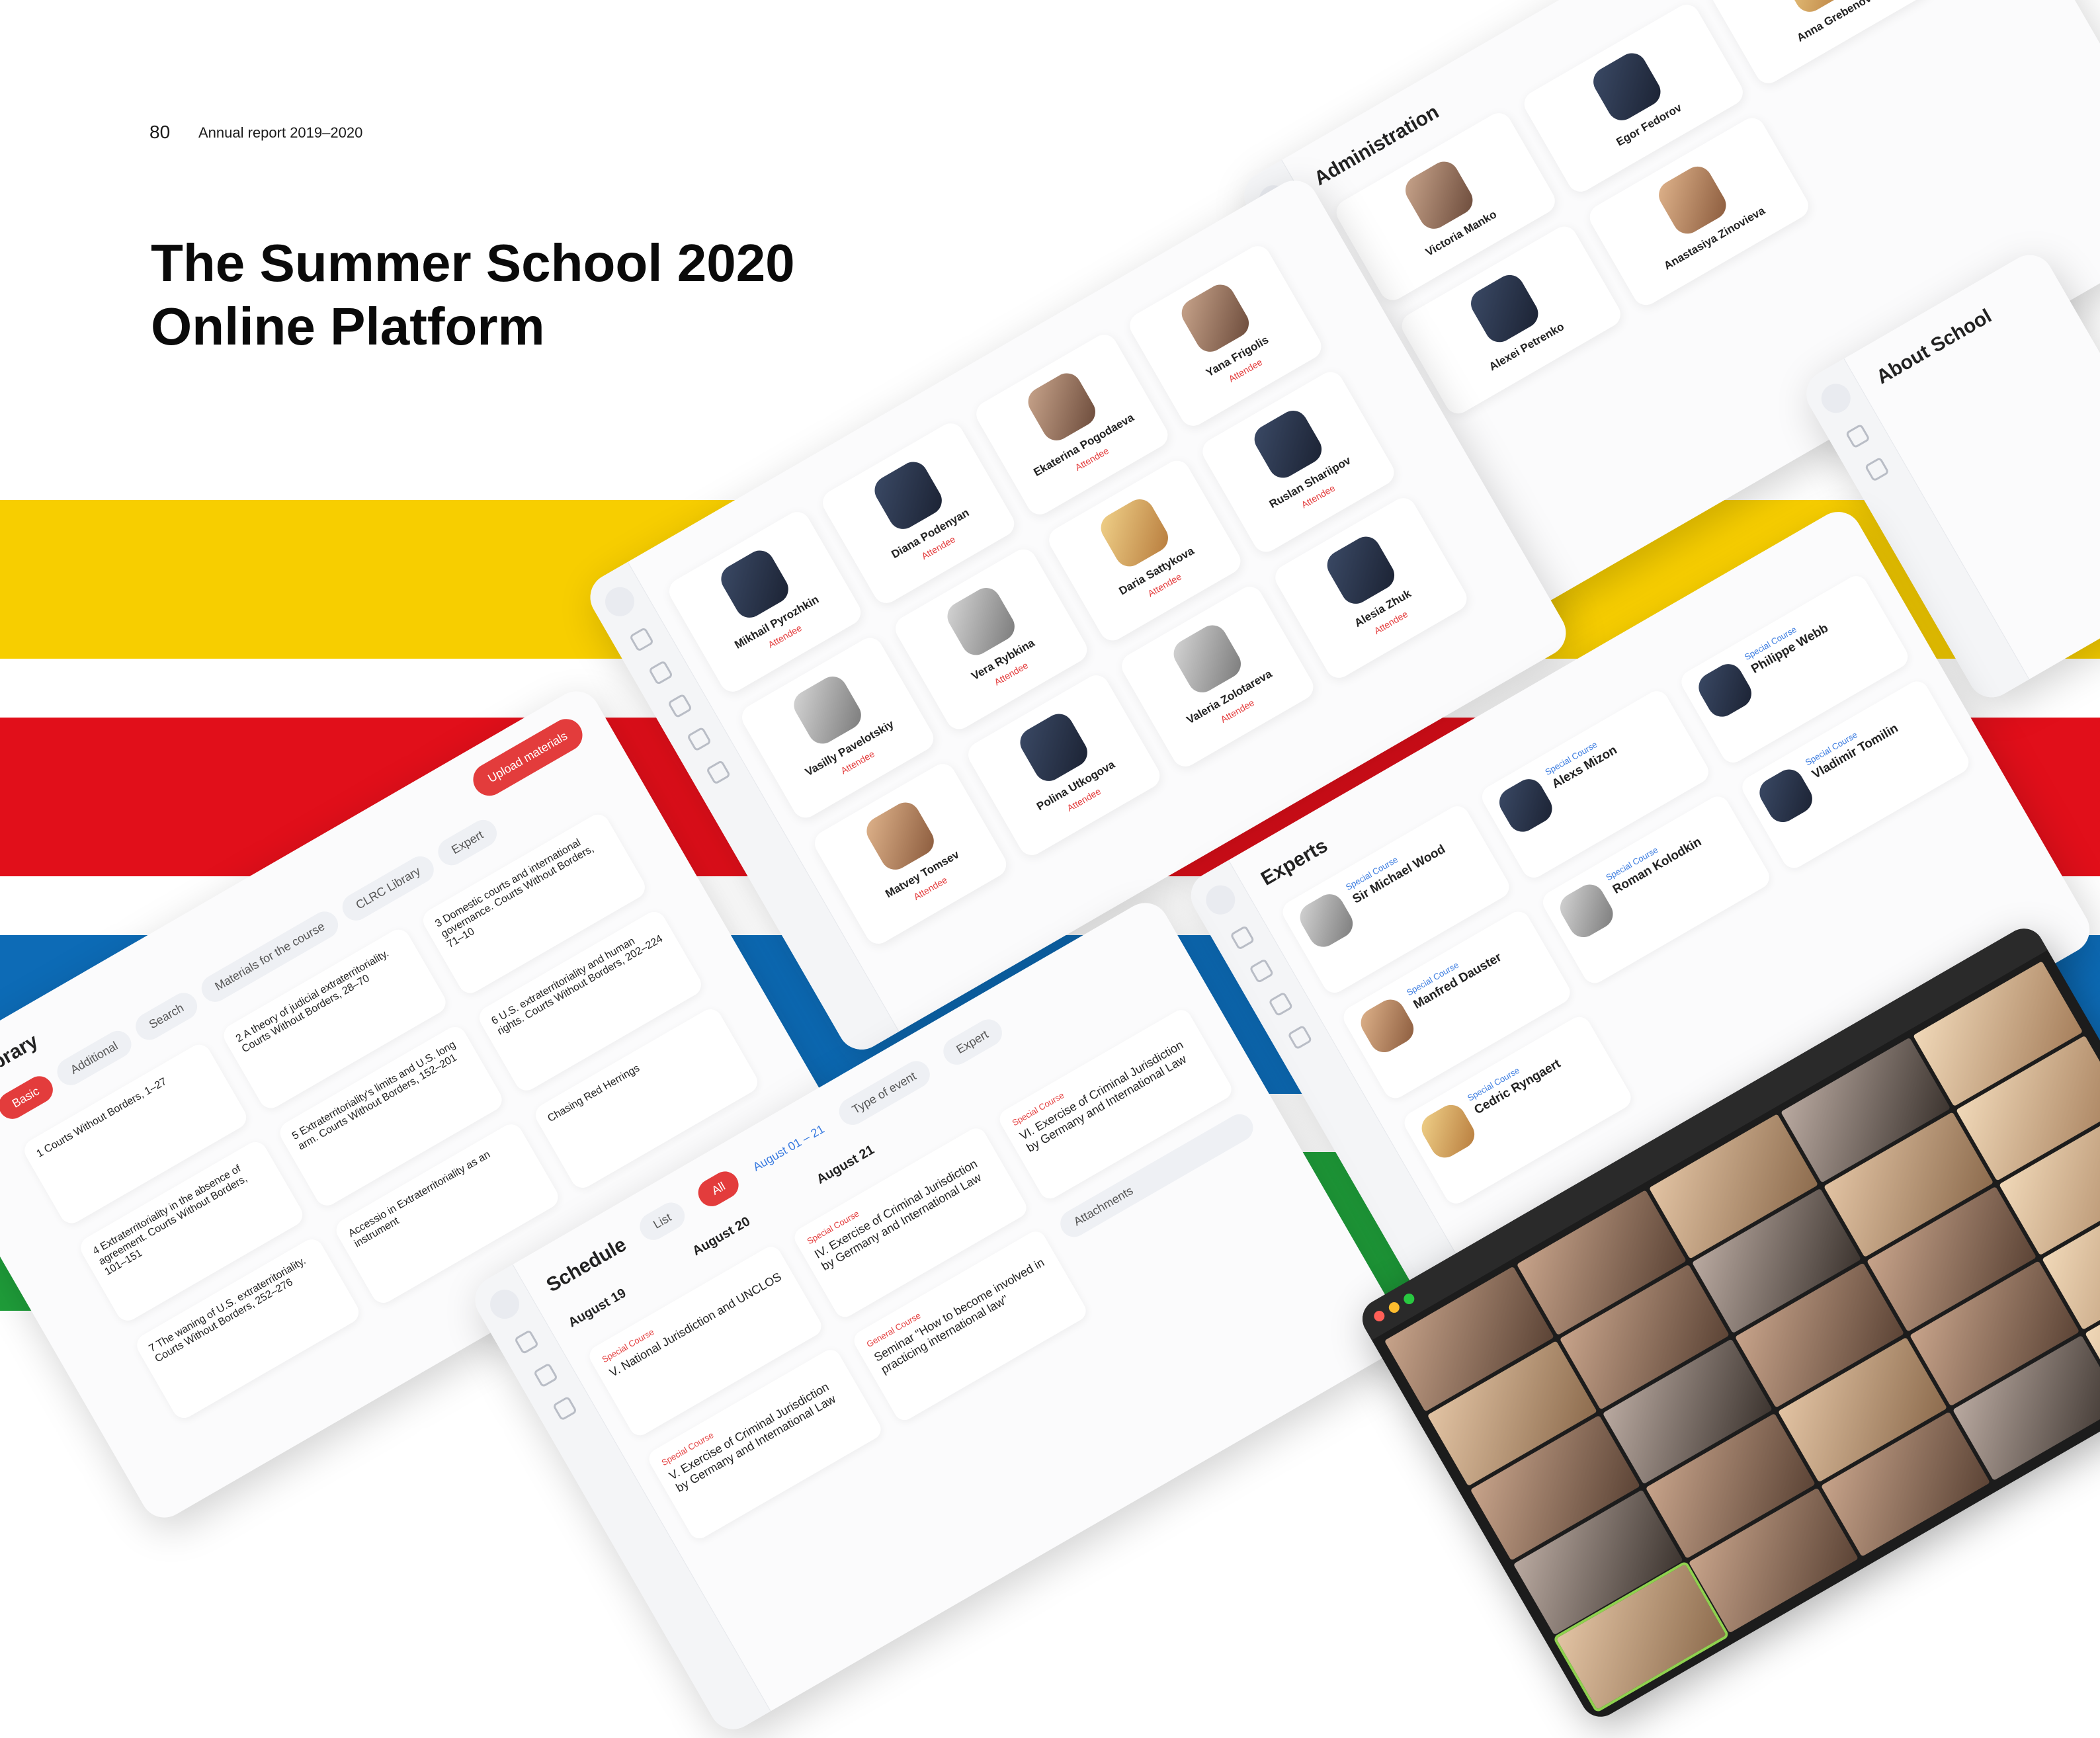 The image size is (2100, 1738). Describe the element at coordinates (718, 772) in the screenshot. I see `chat-icon` at that location.